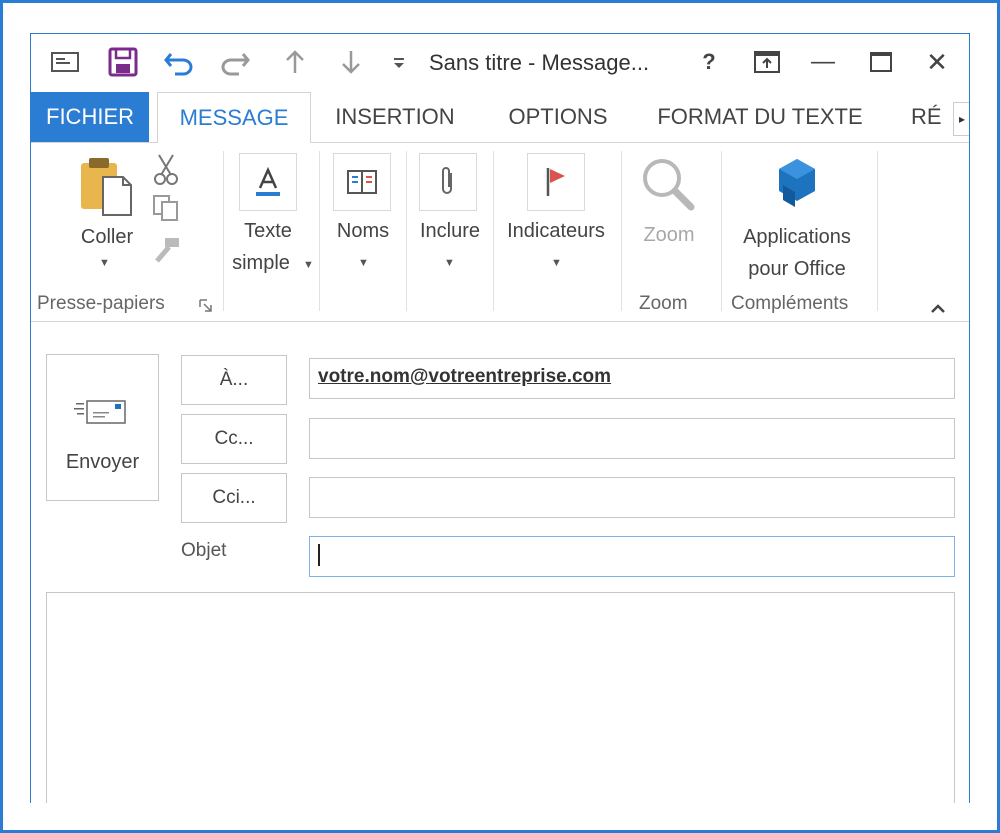 Image resolution: width=1000 pixels, height=833 pixels. What do you see at coordinates (556, 182) in the screenshot?
I see `flag-icon` at bounding box center [556, 182].